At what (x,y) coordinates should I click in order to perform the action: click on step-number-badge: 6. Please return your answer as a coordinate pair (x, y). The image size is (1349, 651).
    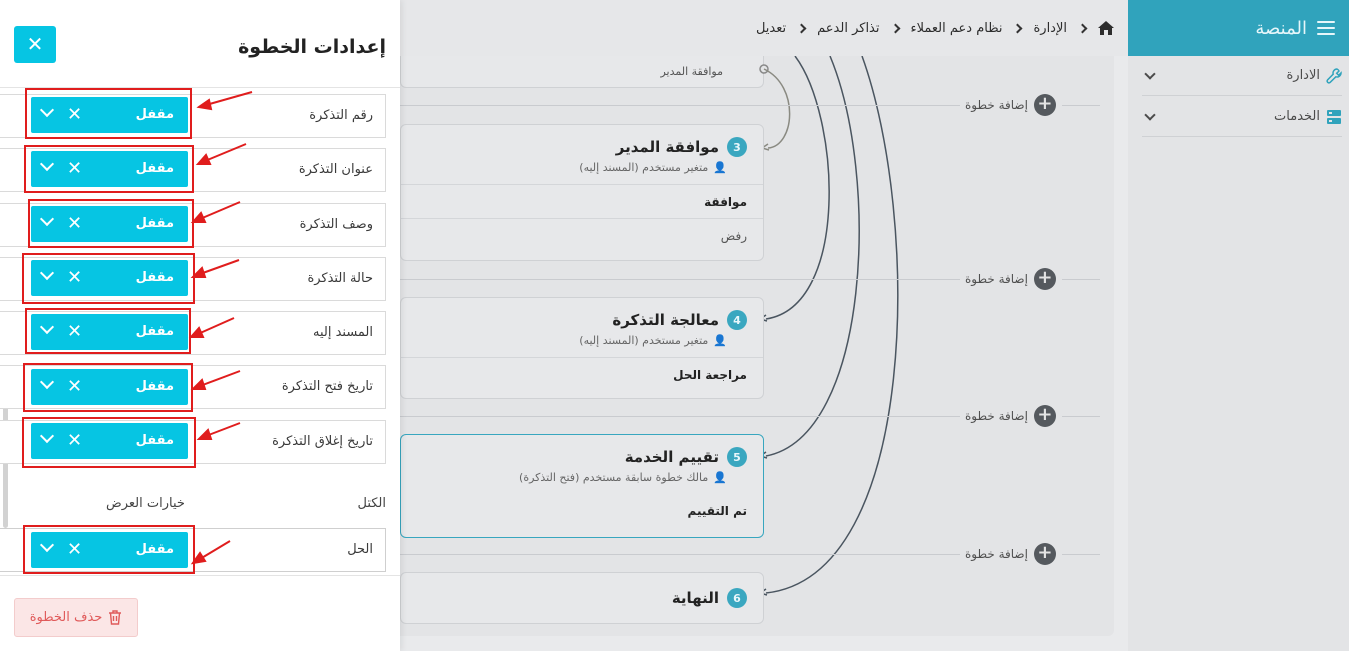
    Looking at the image, I should click on (737, 598).